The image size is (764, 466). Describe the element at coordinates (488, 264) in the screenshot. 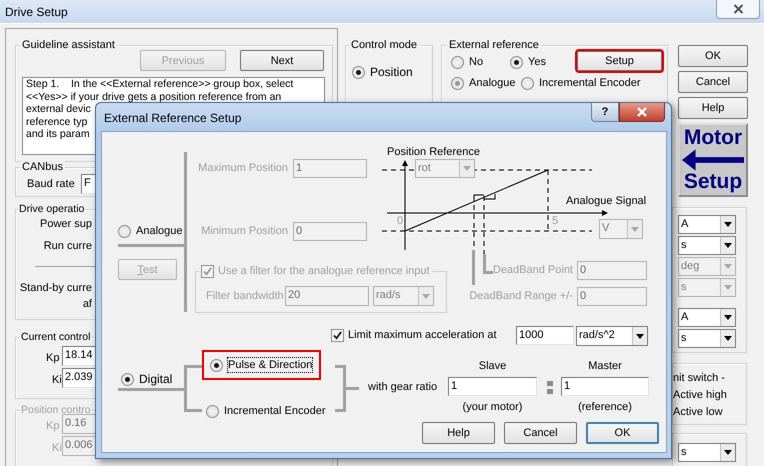

I see `bracket-line` at that location.